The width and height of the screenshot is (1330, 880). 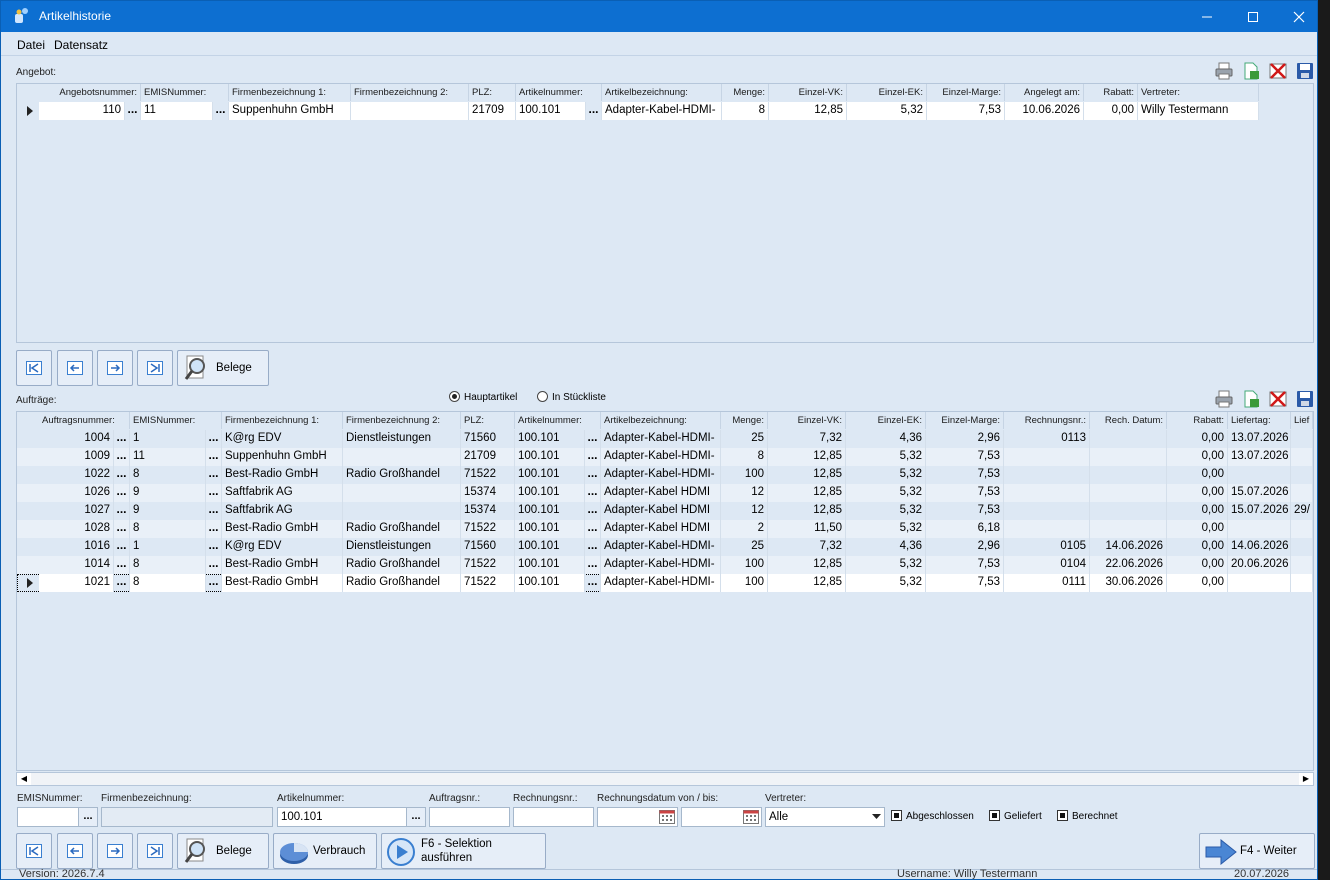 I want to click on cell-artikelbezeichnung: Adapter-Kabel HDMI, so click(x=661, y=511).